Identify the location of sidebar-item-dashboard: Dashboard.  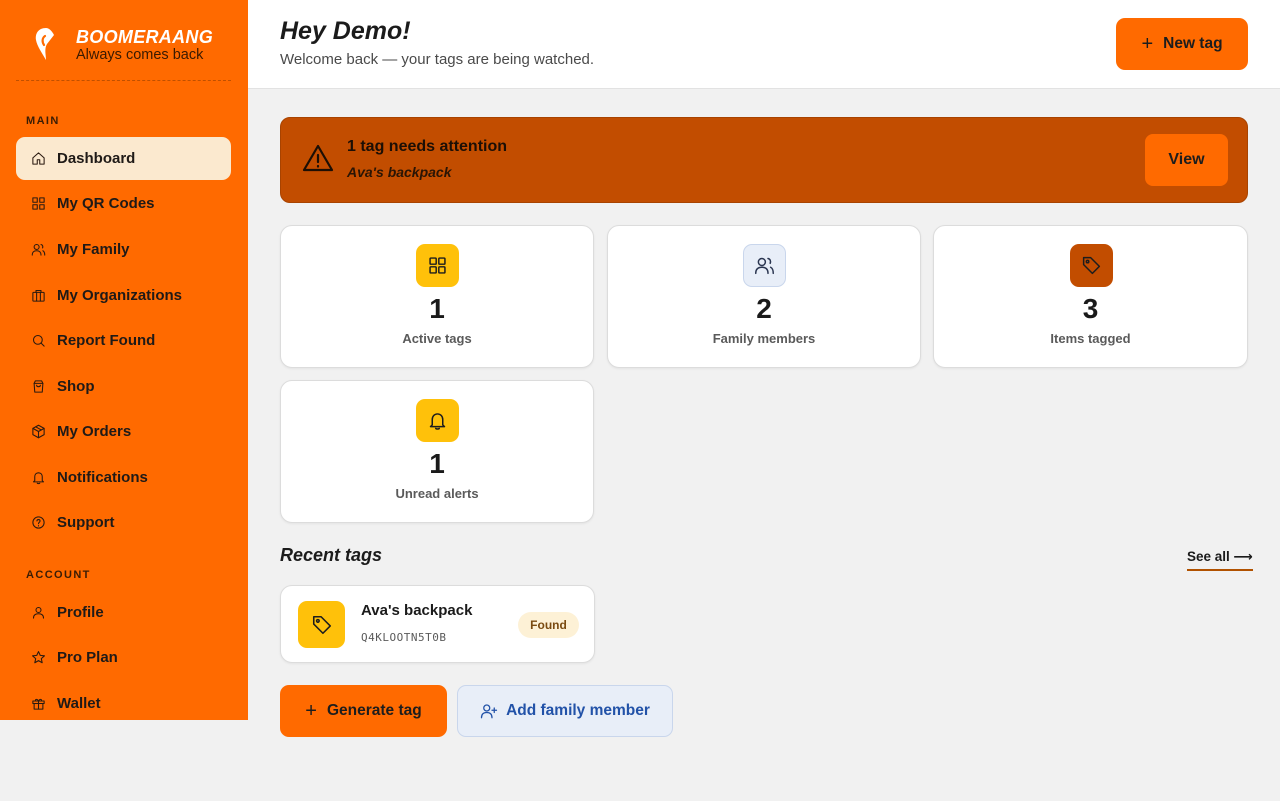
(123, 158).